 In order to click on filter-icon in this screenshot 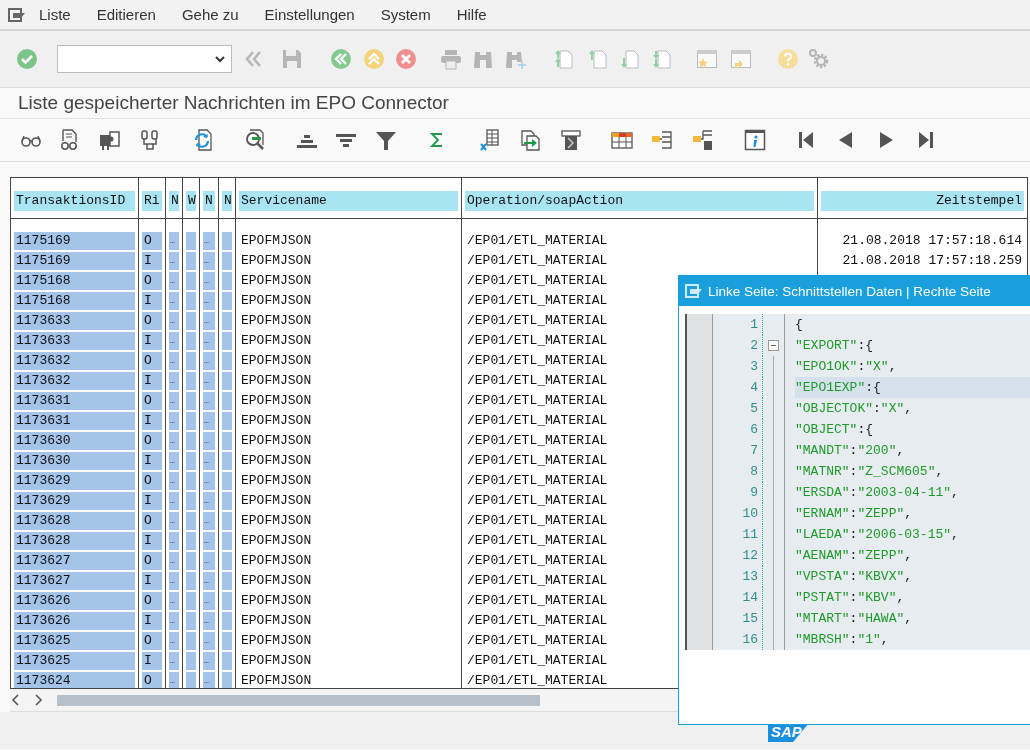, I will do `click(386, 140)`.